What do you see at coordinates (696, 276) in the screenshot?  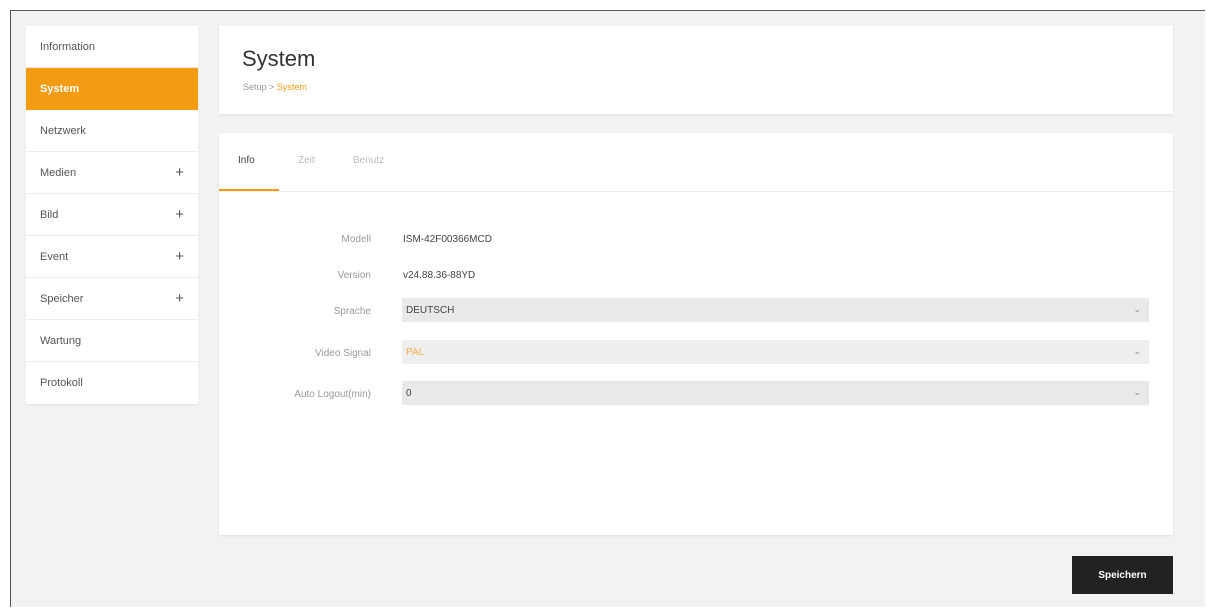 I see `version-row: Version v24.88.36-88YD` at bounding box center [696, 276].